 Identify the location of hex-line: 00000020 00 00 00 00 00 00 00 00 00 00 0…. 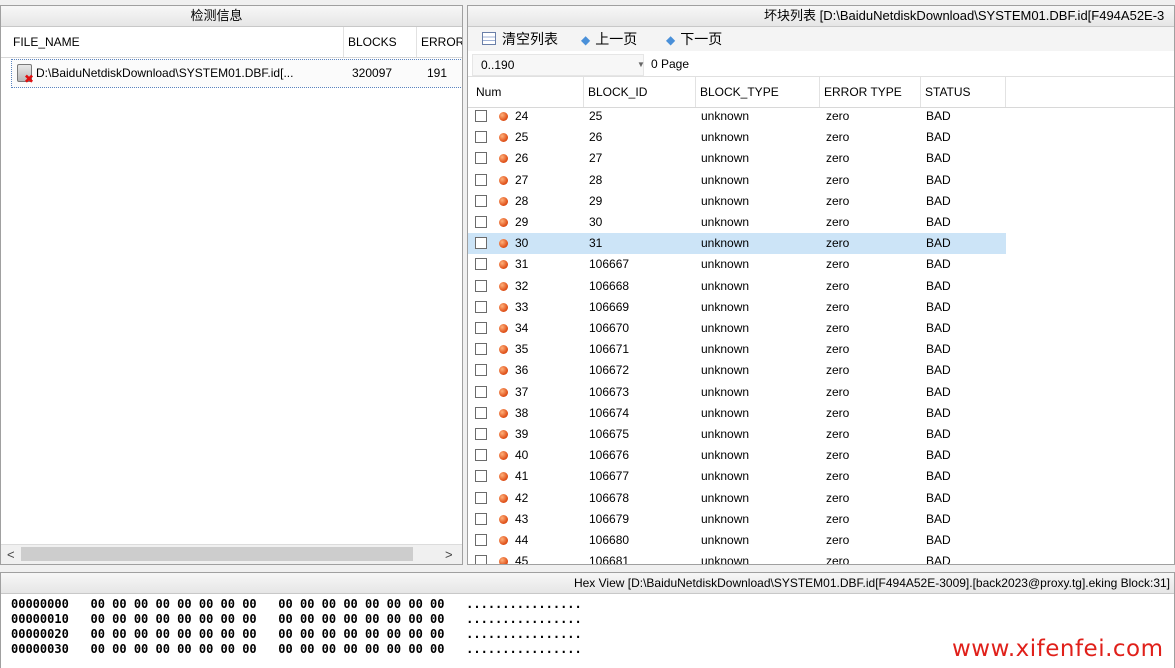
(296, 634).